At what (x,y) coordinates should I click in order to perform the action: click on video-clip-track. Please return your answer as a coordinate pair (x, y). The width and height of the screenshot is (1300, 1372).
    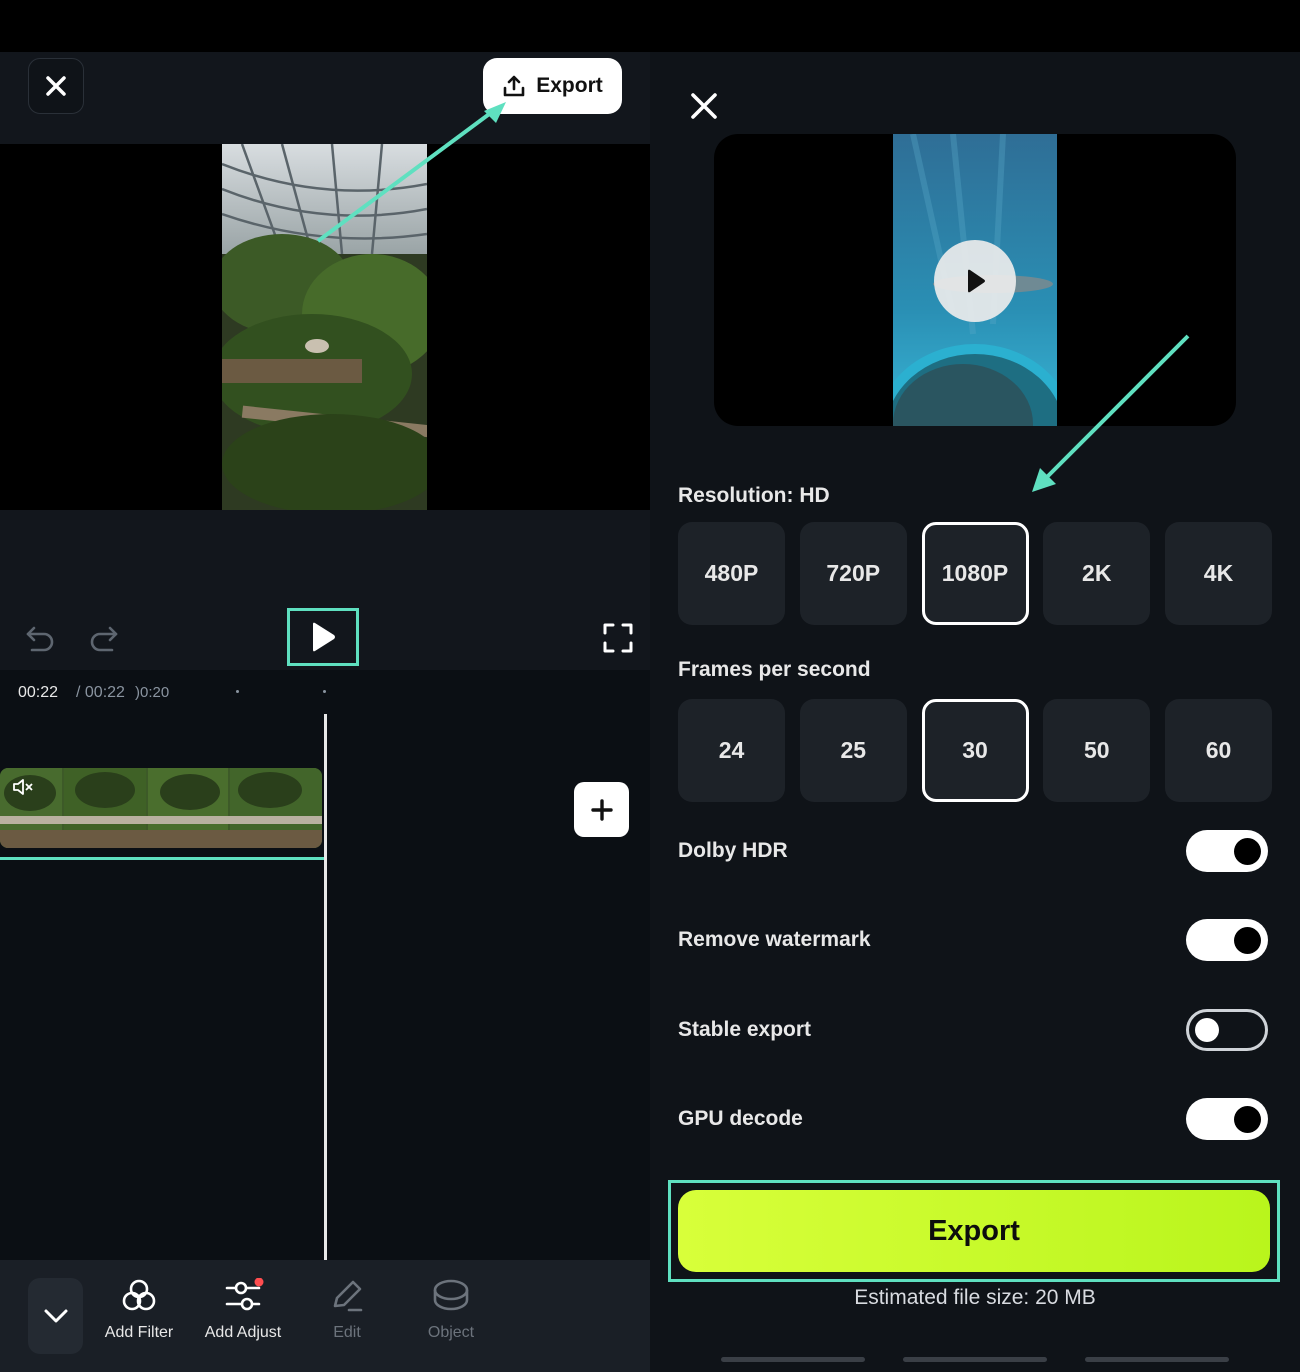
    Looking at the image, I should click on (161, 808).